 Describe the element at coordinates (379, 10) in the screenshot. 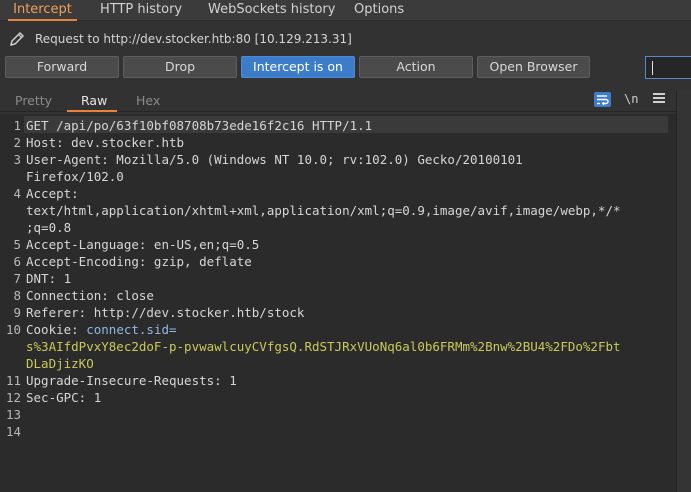

I see `tab-options: Options` at that location.